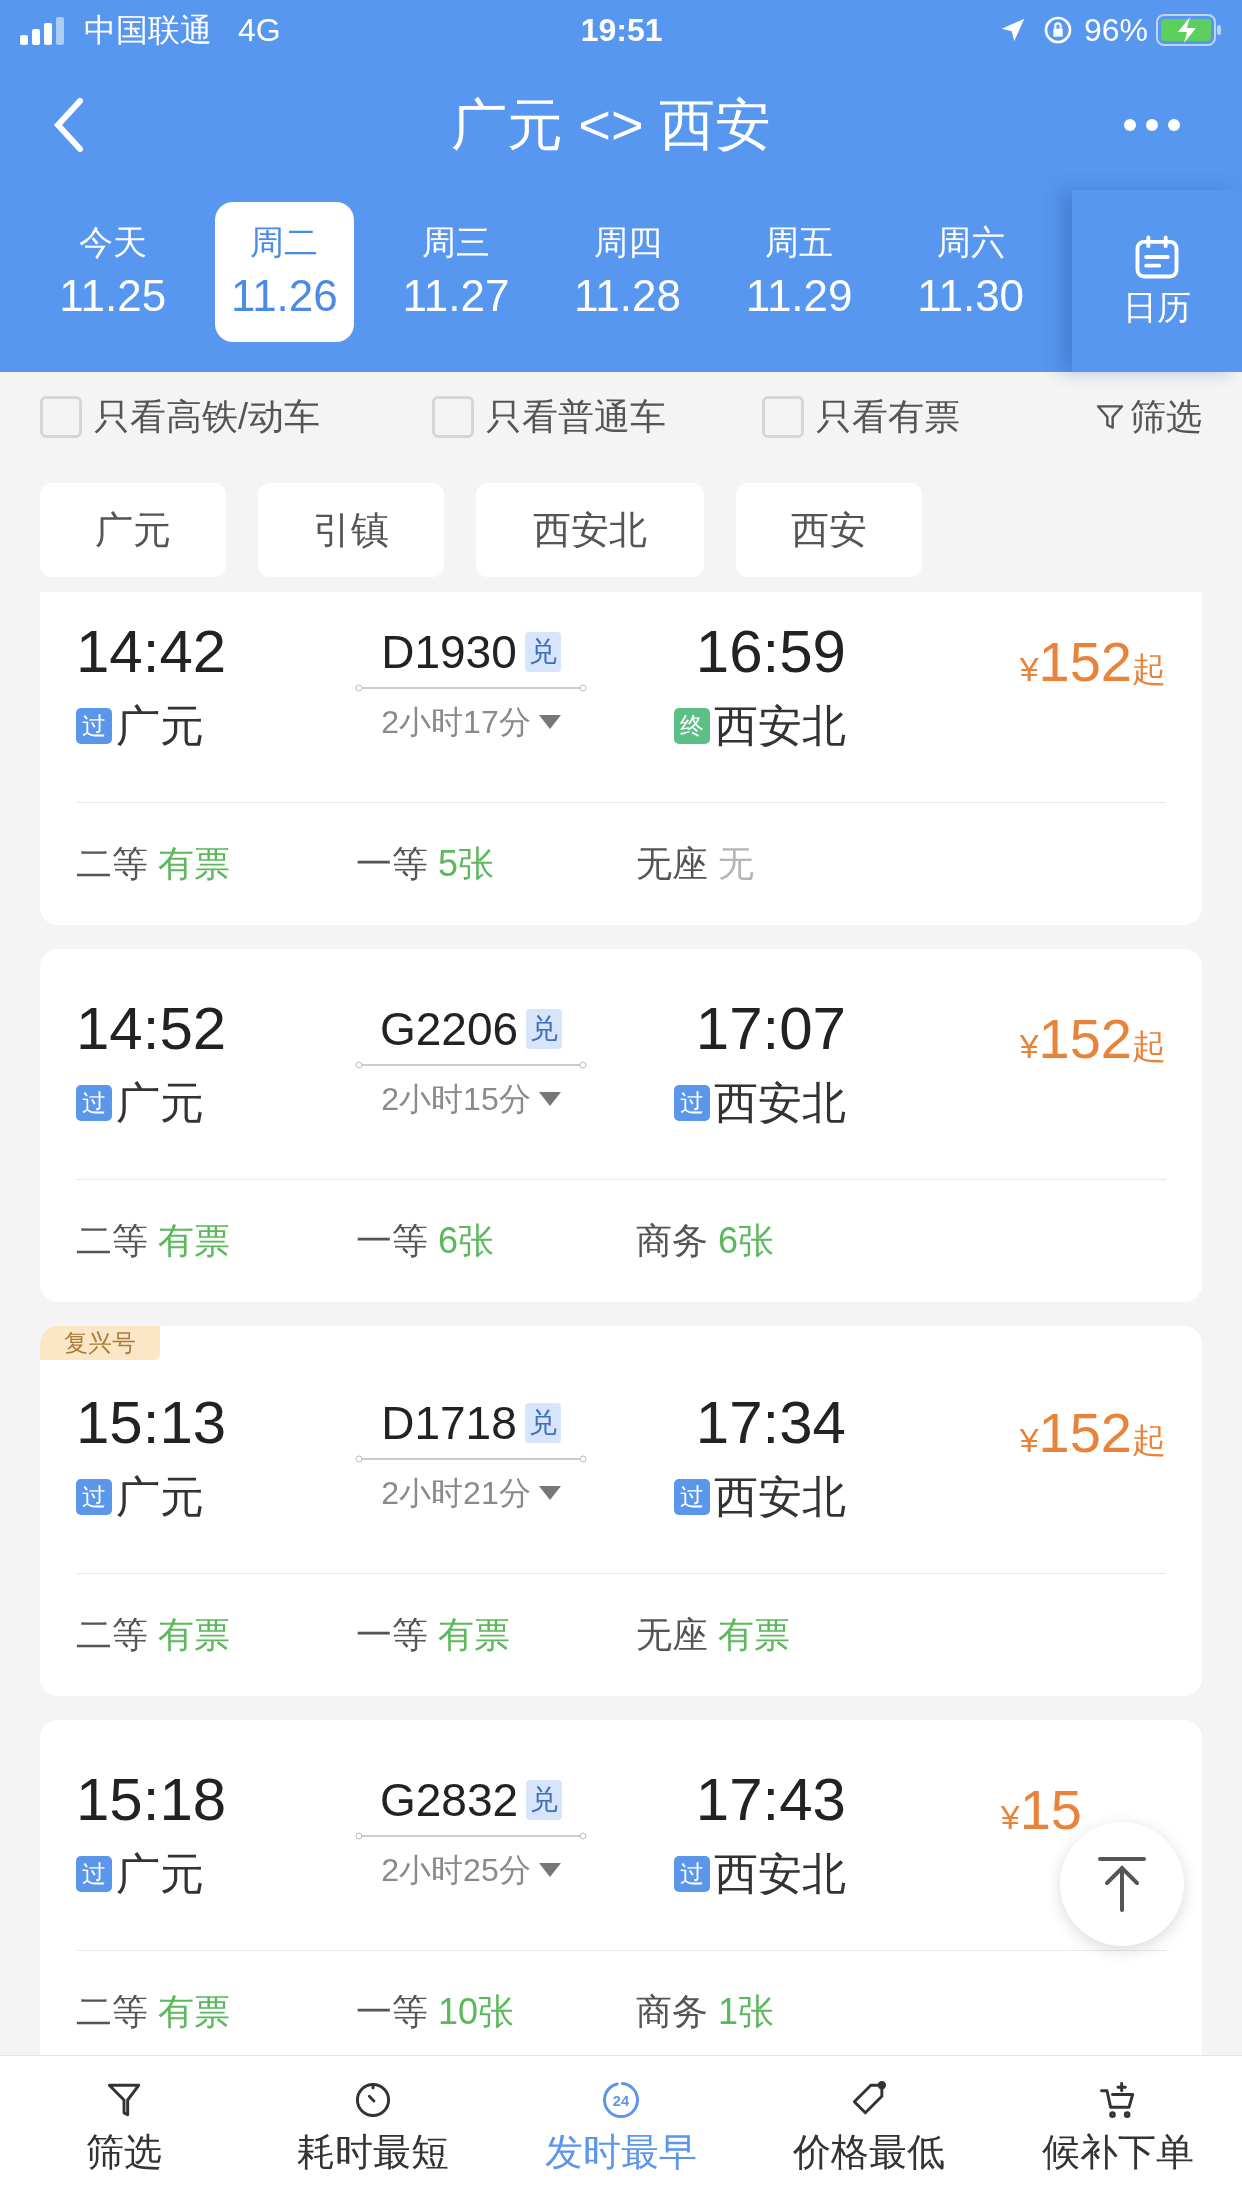 This screenshot has width=1242, height=2208. I want to click on battery-percent: 96%, so click(1115, 30).